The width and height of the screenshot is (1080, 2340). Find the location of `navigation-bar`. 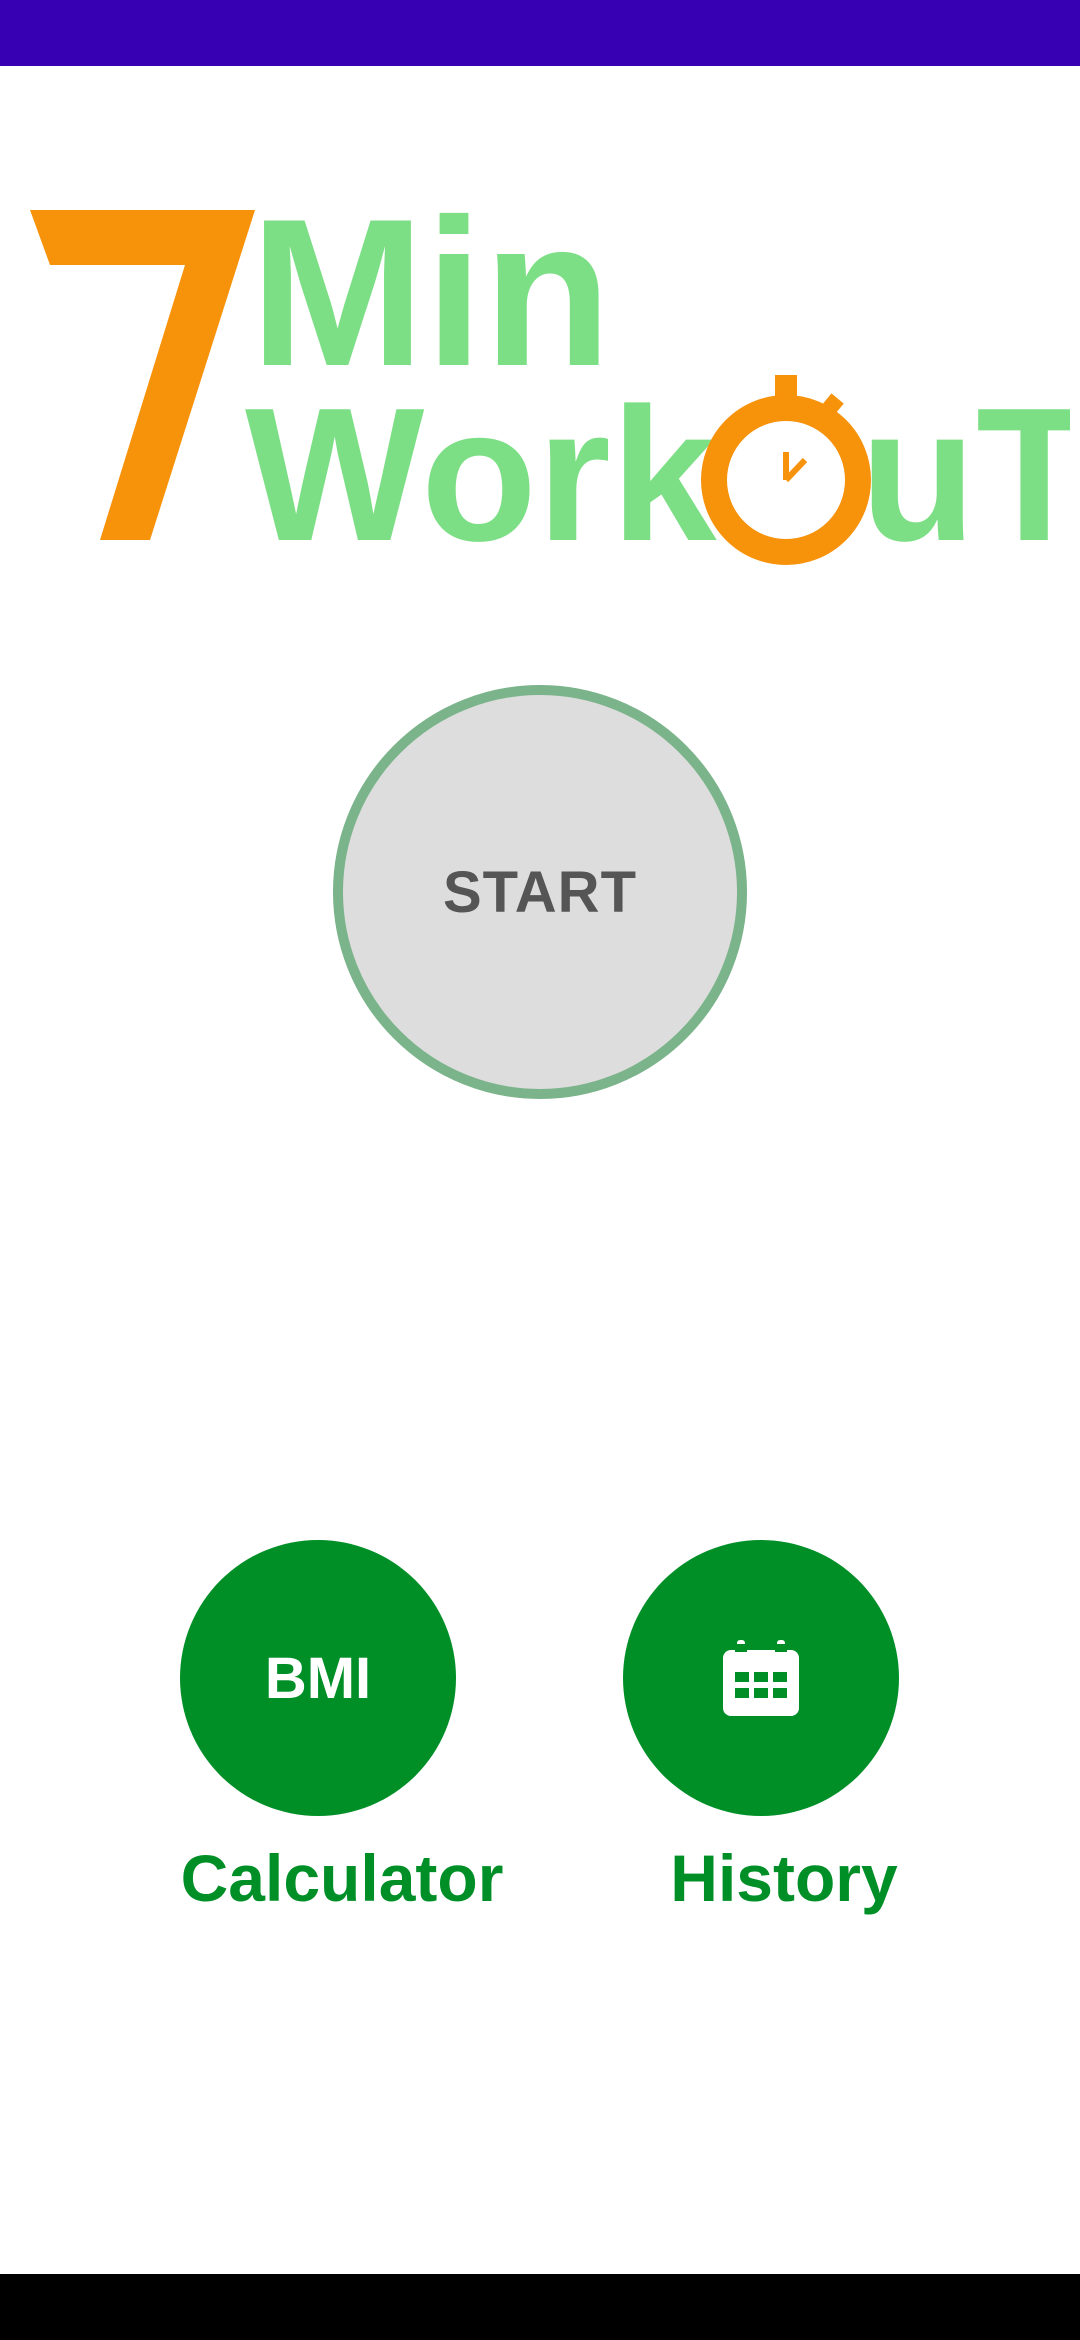

navigation-bar is located at coordinates (540, 2307).